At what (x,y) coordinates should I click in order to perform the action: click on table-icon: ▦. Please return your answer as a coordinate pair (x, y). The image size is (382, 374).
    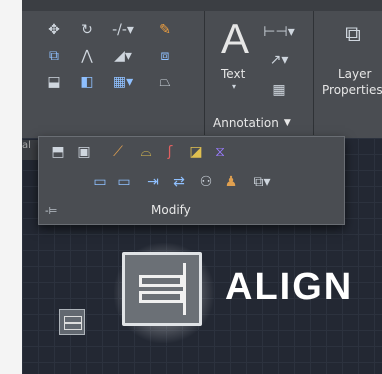
    Looking at the image, I should click on (279, 90).